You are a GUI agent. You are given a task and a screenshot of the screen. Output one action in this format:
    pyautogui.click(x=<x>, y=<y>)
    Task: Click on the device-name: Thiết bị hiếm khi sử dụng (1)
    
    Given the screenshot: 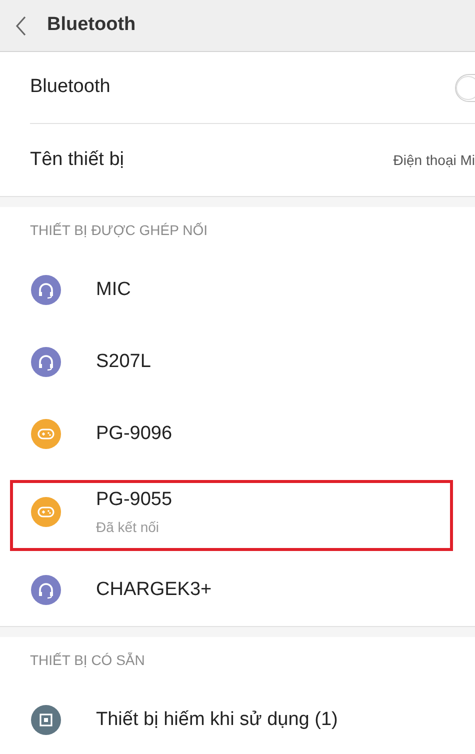 What is the action you would take?
    pyautogui.click(x=217, y=720)
    